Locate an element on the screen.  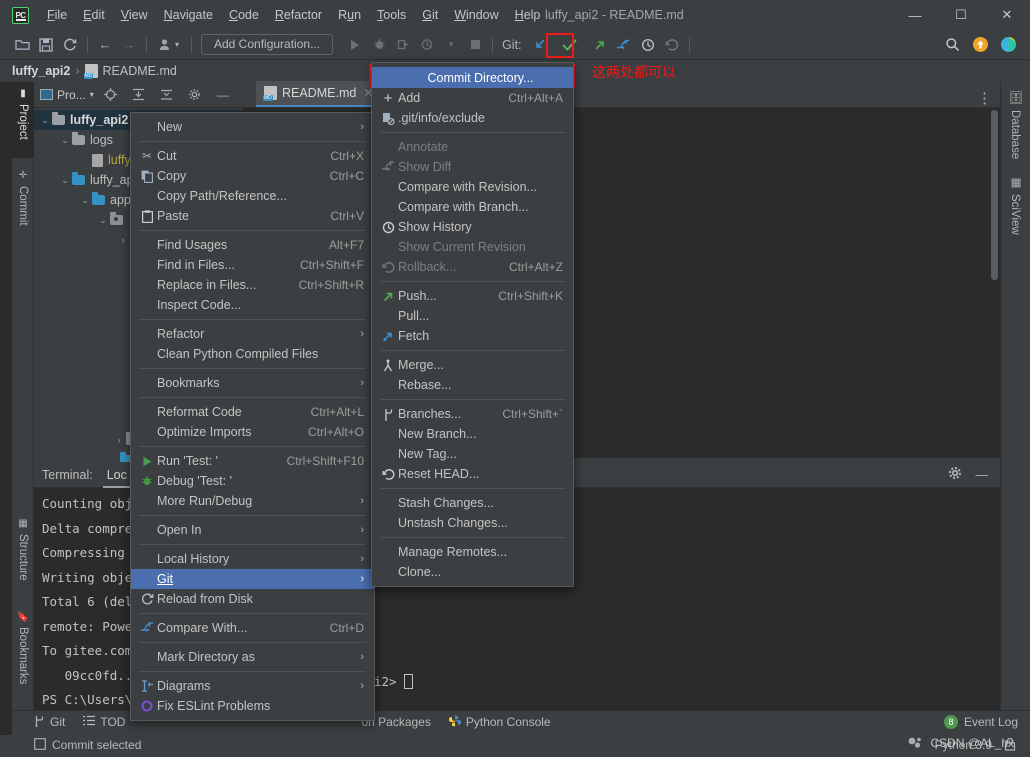
tool-tab-structure: ▦ Structure is located at coordinates (23, 555).